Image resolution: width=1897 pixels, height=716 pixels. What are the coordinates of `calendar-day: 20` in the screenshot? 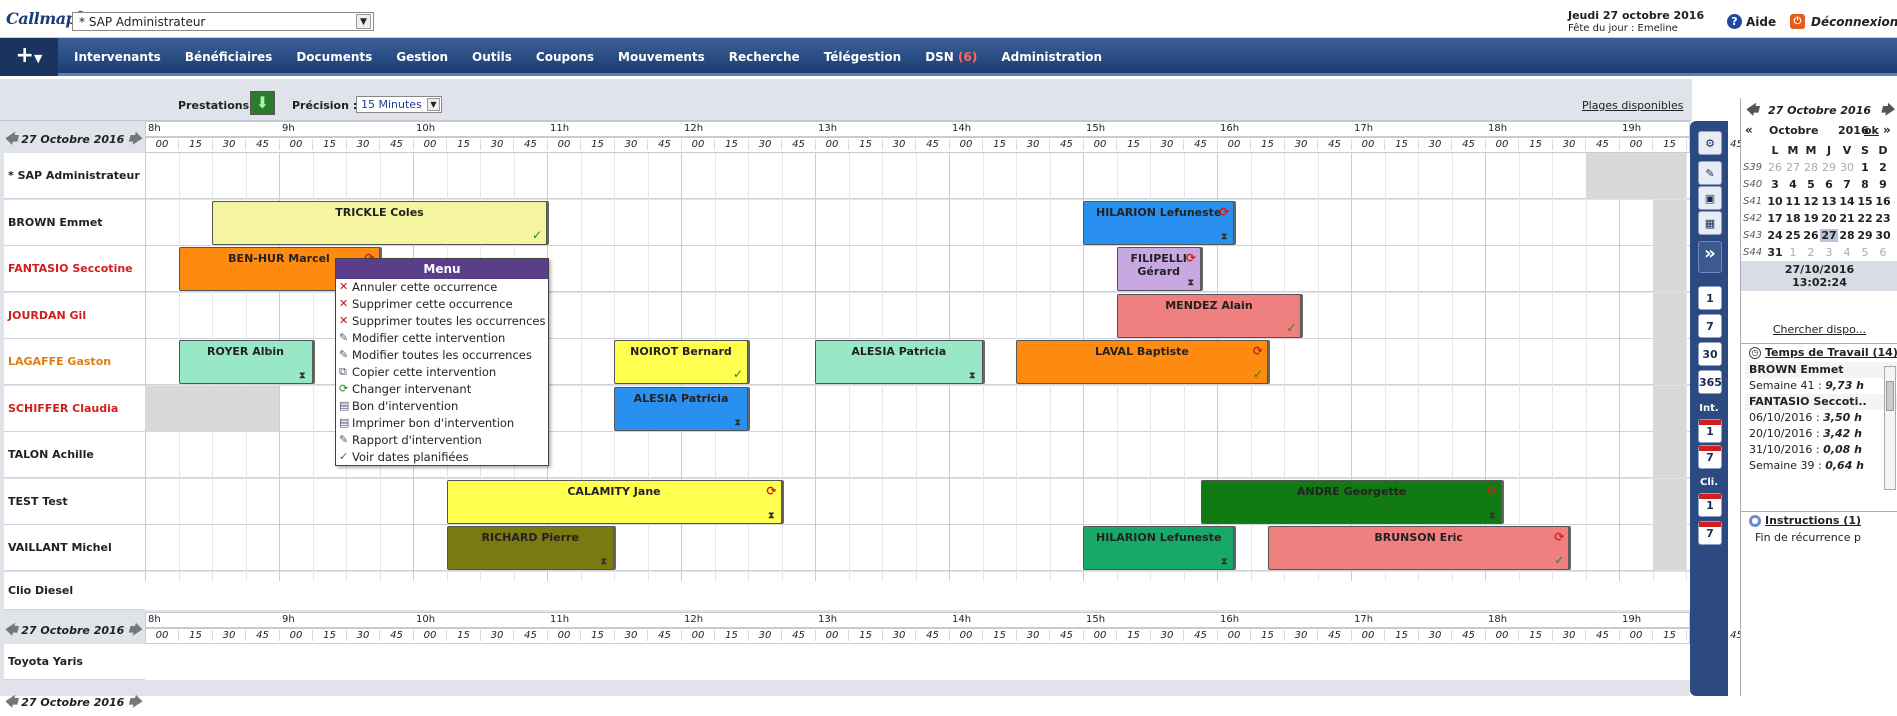 It's located at (1829, 218).